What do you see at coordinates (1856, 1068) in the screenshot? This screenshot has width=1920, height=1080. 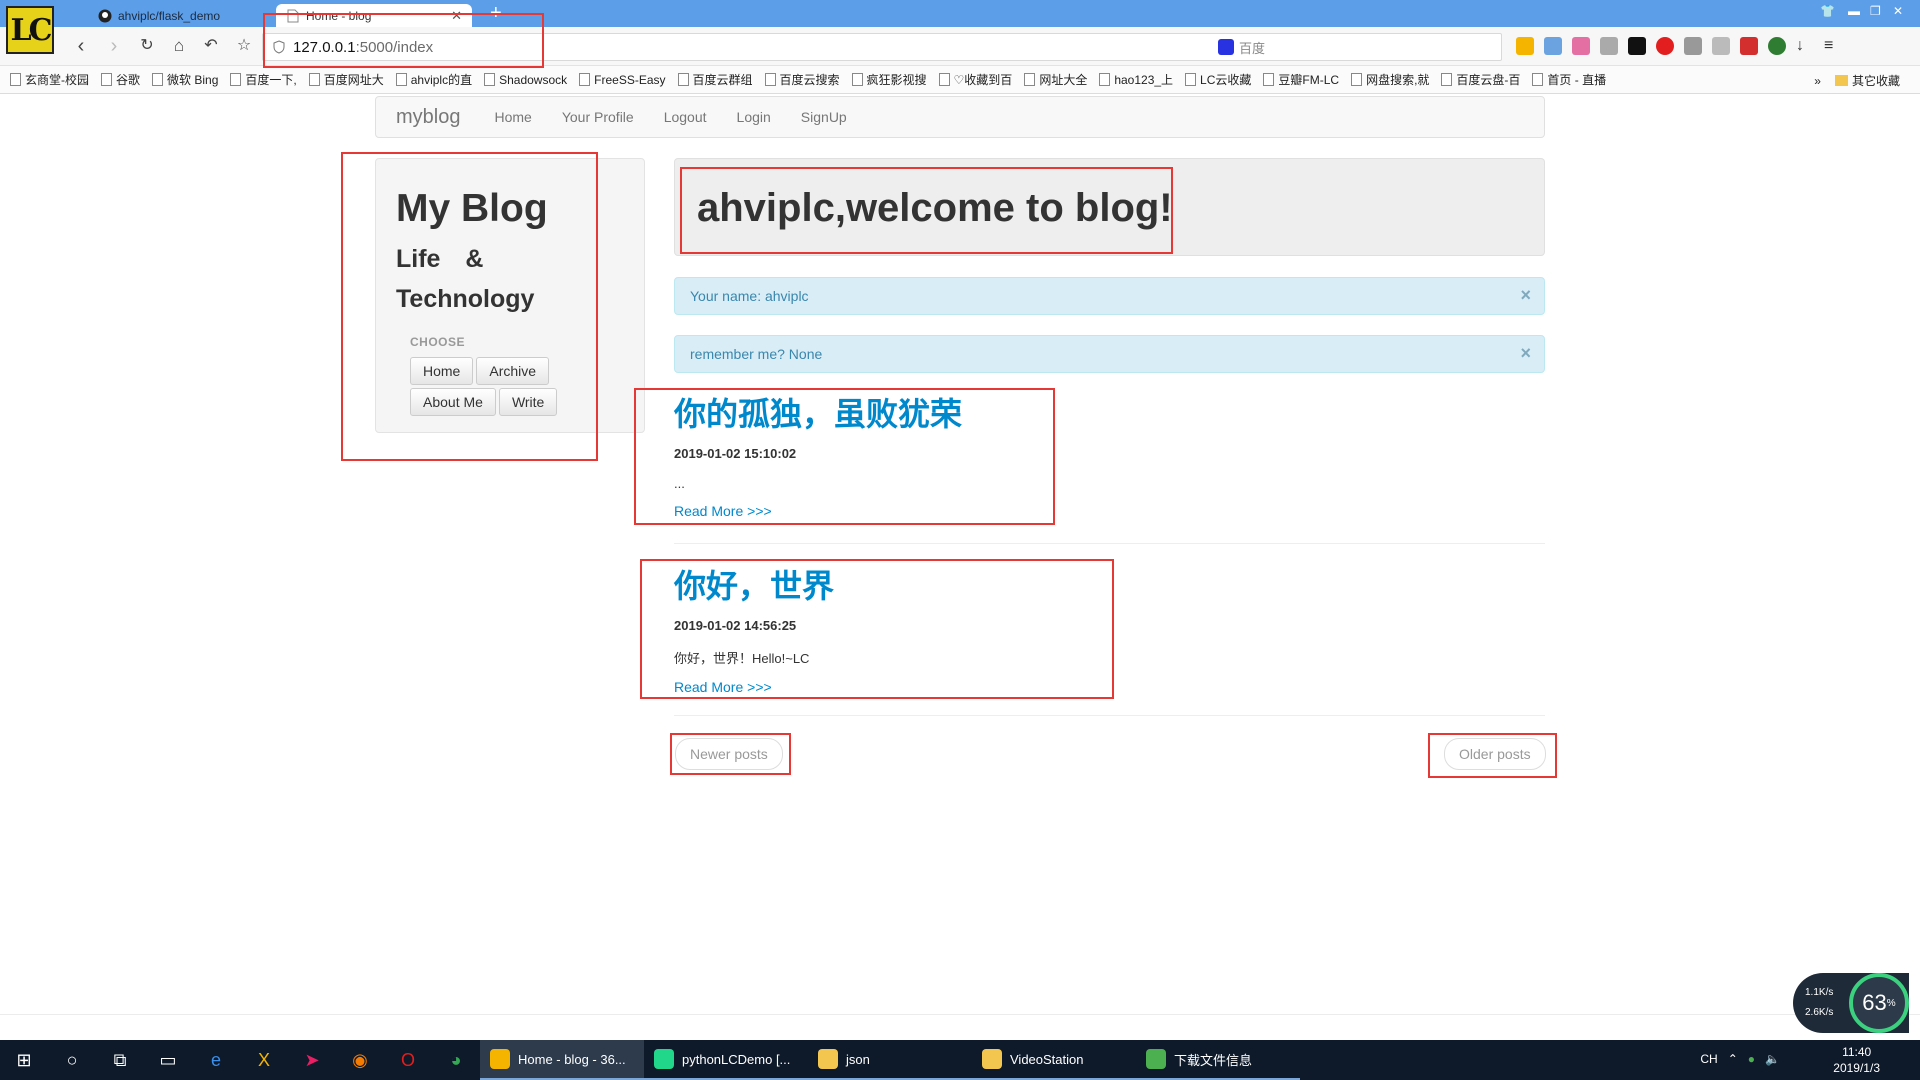 I see `clock-date: 2019/1/3` at bounding box center [1856, 1068].